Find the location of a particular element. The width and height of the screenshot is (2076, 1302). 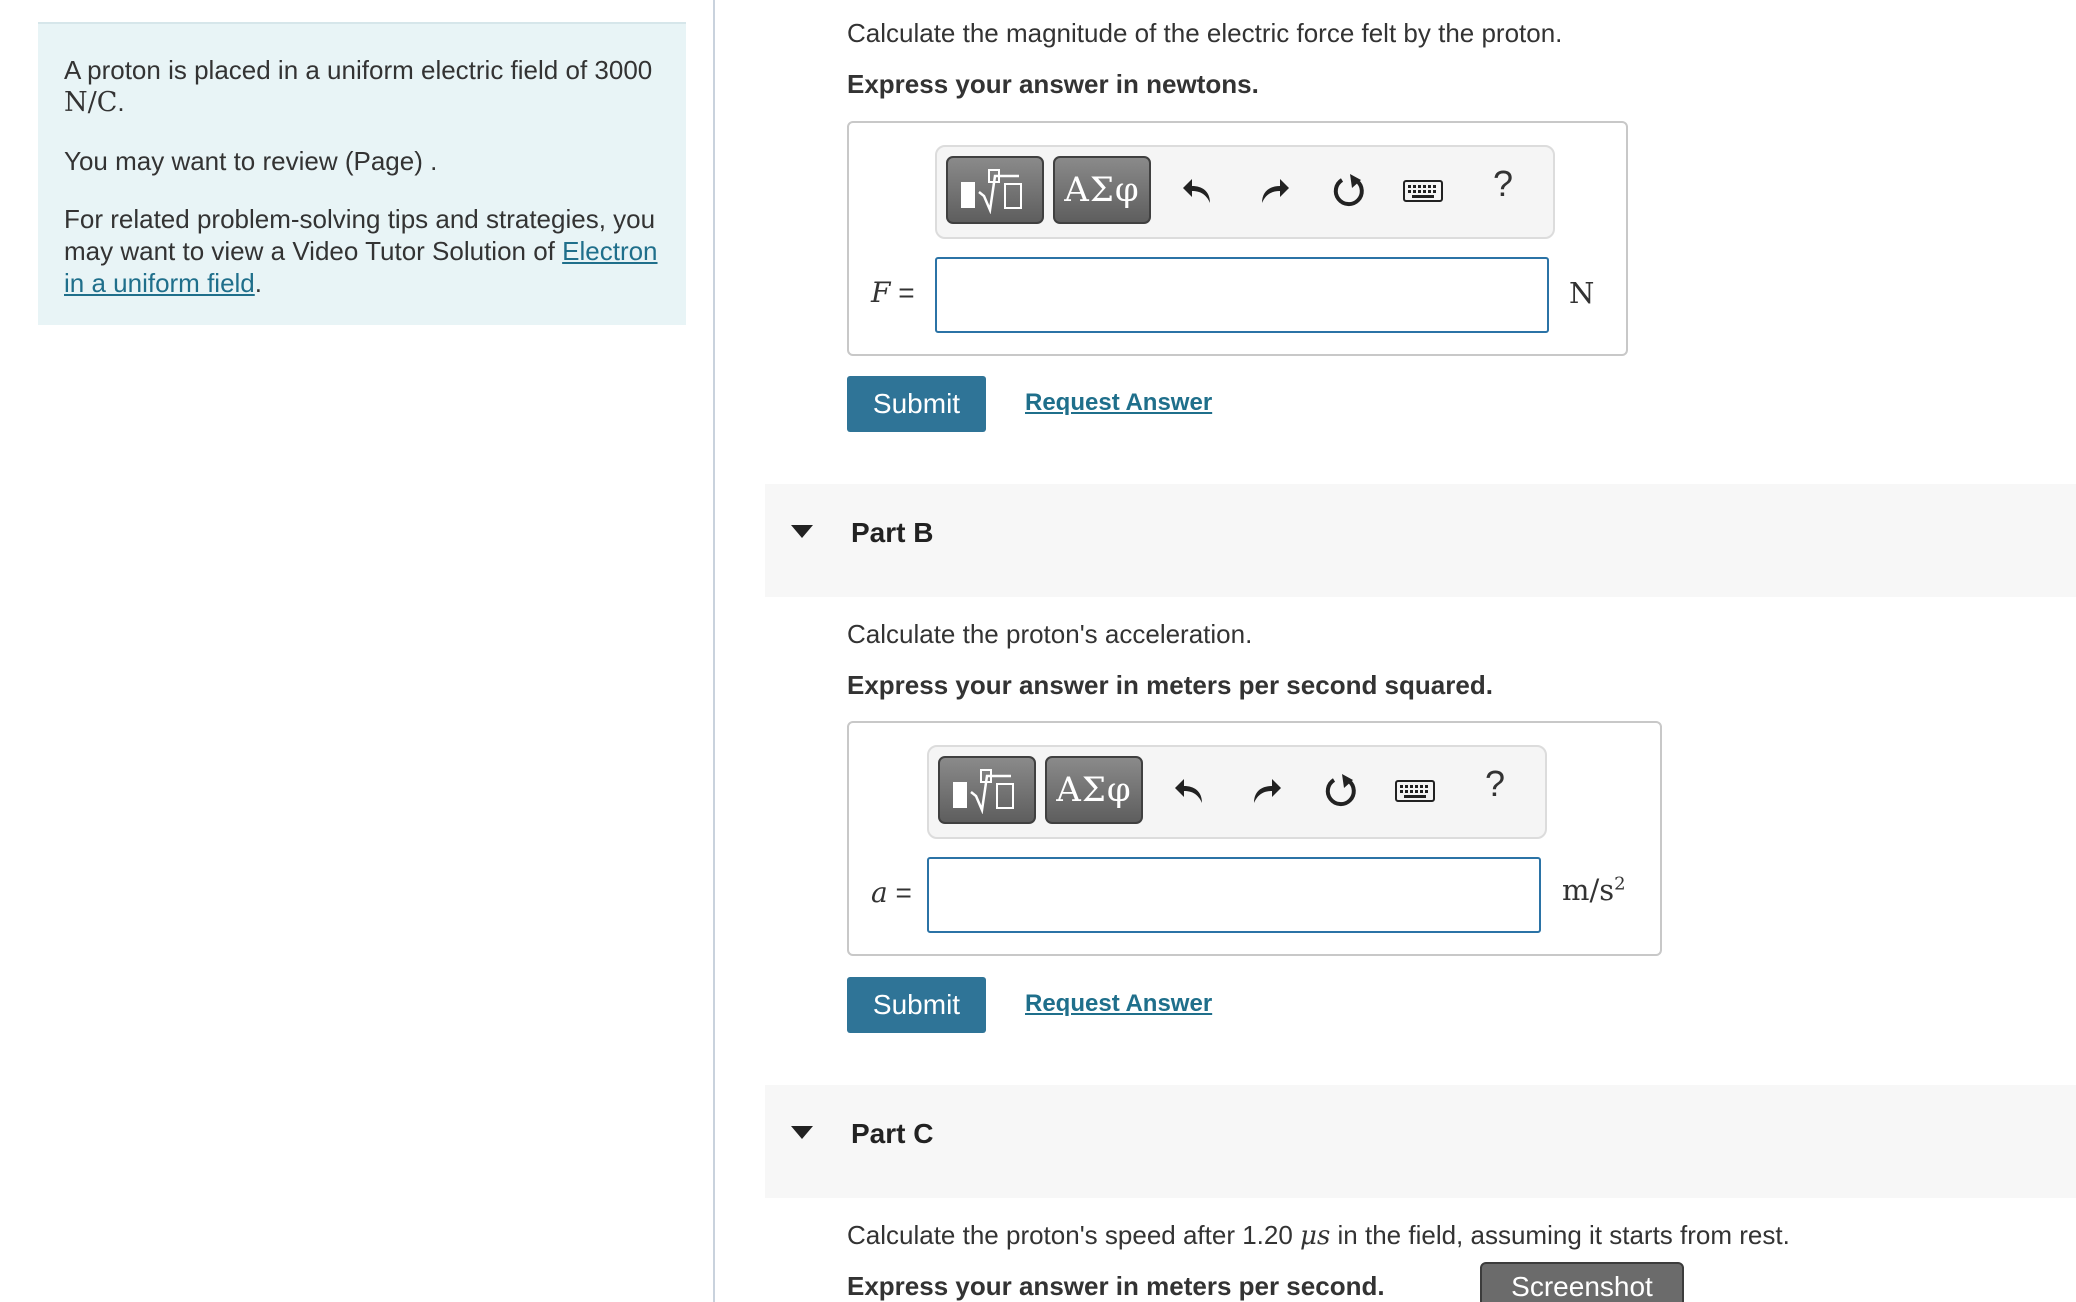

part-a-variable: F is located at coordinates (881, 292).